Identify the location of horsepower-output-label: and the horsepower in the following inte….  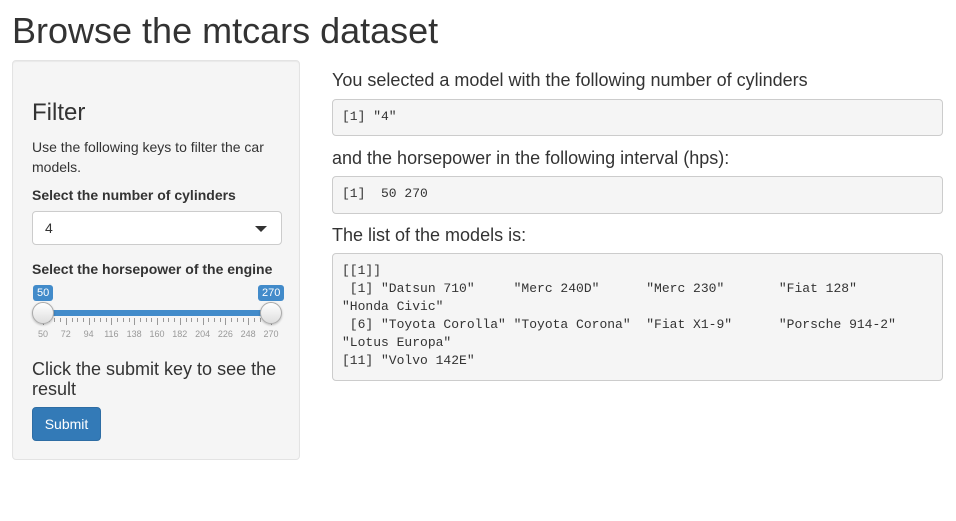
(531, 158).